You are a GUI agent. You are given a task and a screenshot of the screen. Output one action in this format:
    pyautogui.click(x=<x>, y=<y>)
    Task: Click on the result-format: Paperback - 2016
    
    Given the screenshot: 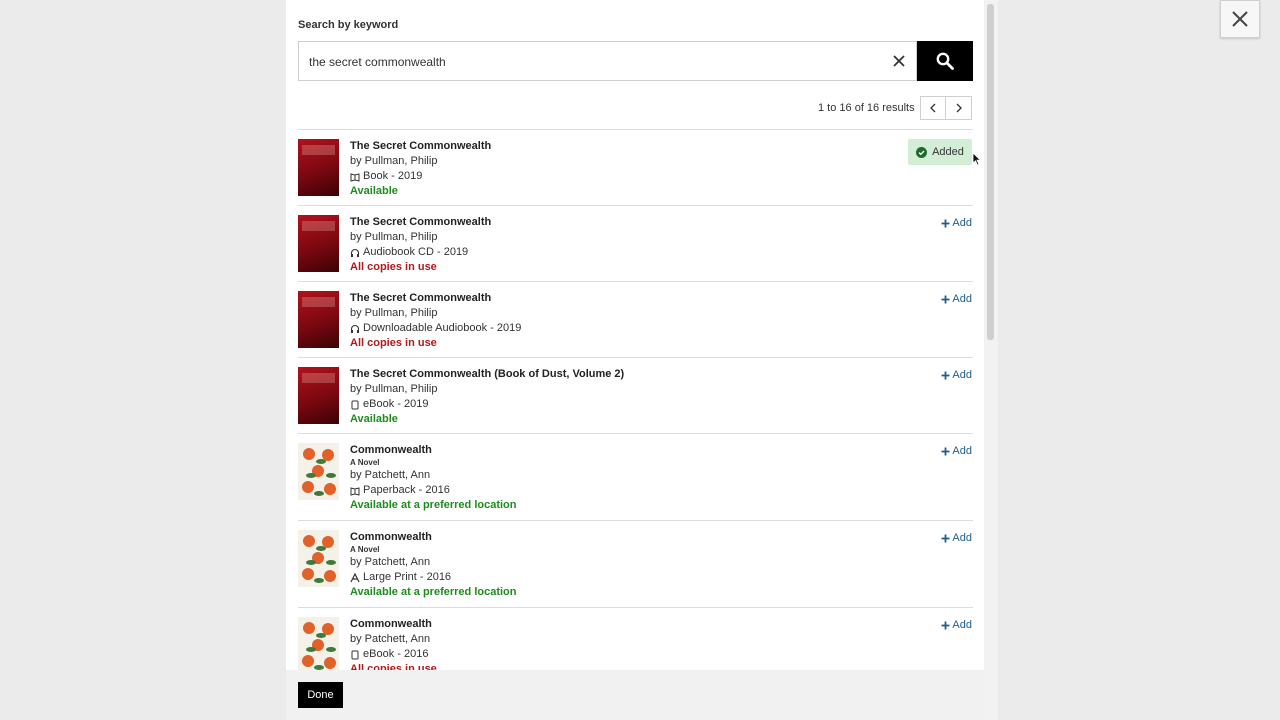 What is the action you would take?
    pyautogui.click(x=433, y=490)
    